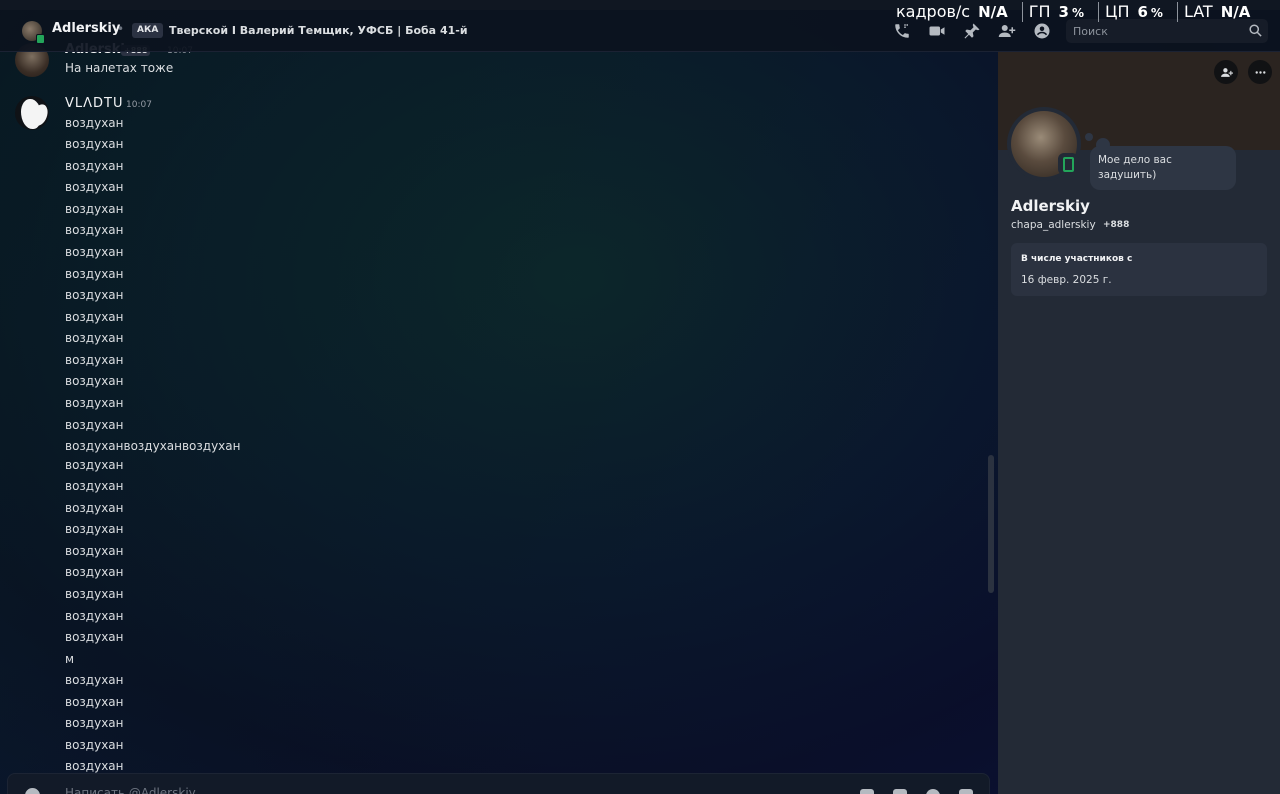 The height and width of the screenshot is (794, 1280). What do you see at coordinates (1039, 11) in the screenshot?
I see `perf-gpu-label: ГП` at bounding box center [1039, 11].